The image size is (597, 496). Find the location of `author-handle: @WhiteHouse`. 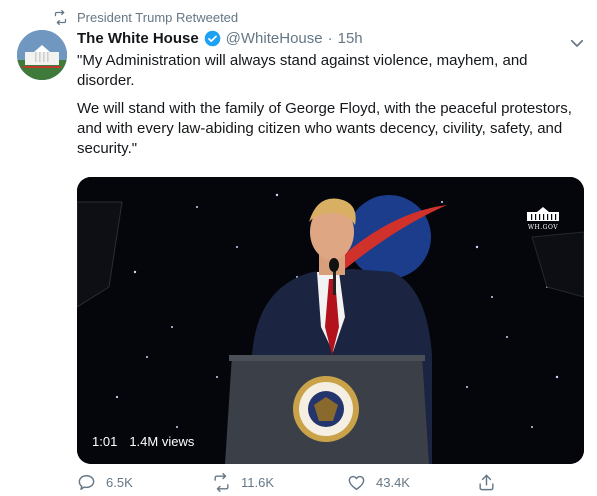

author-handle: @WhiteHouse is located at coordinates (274, 38).